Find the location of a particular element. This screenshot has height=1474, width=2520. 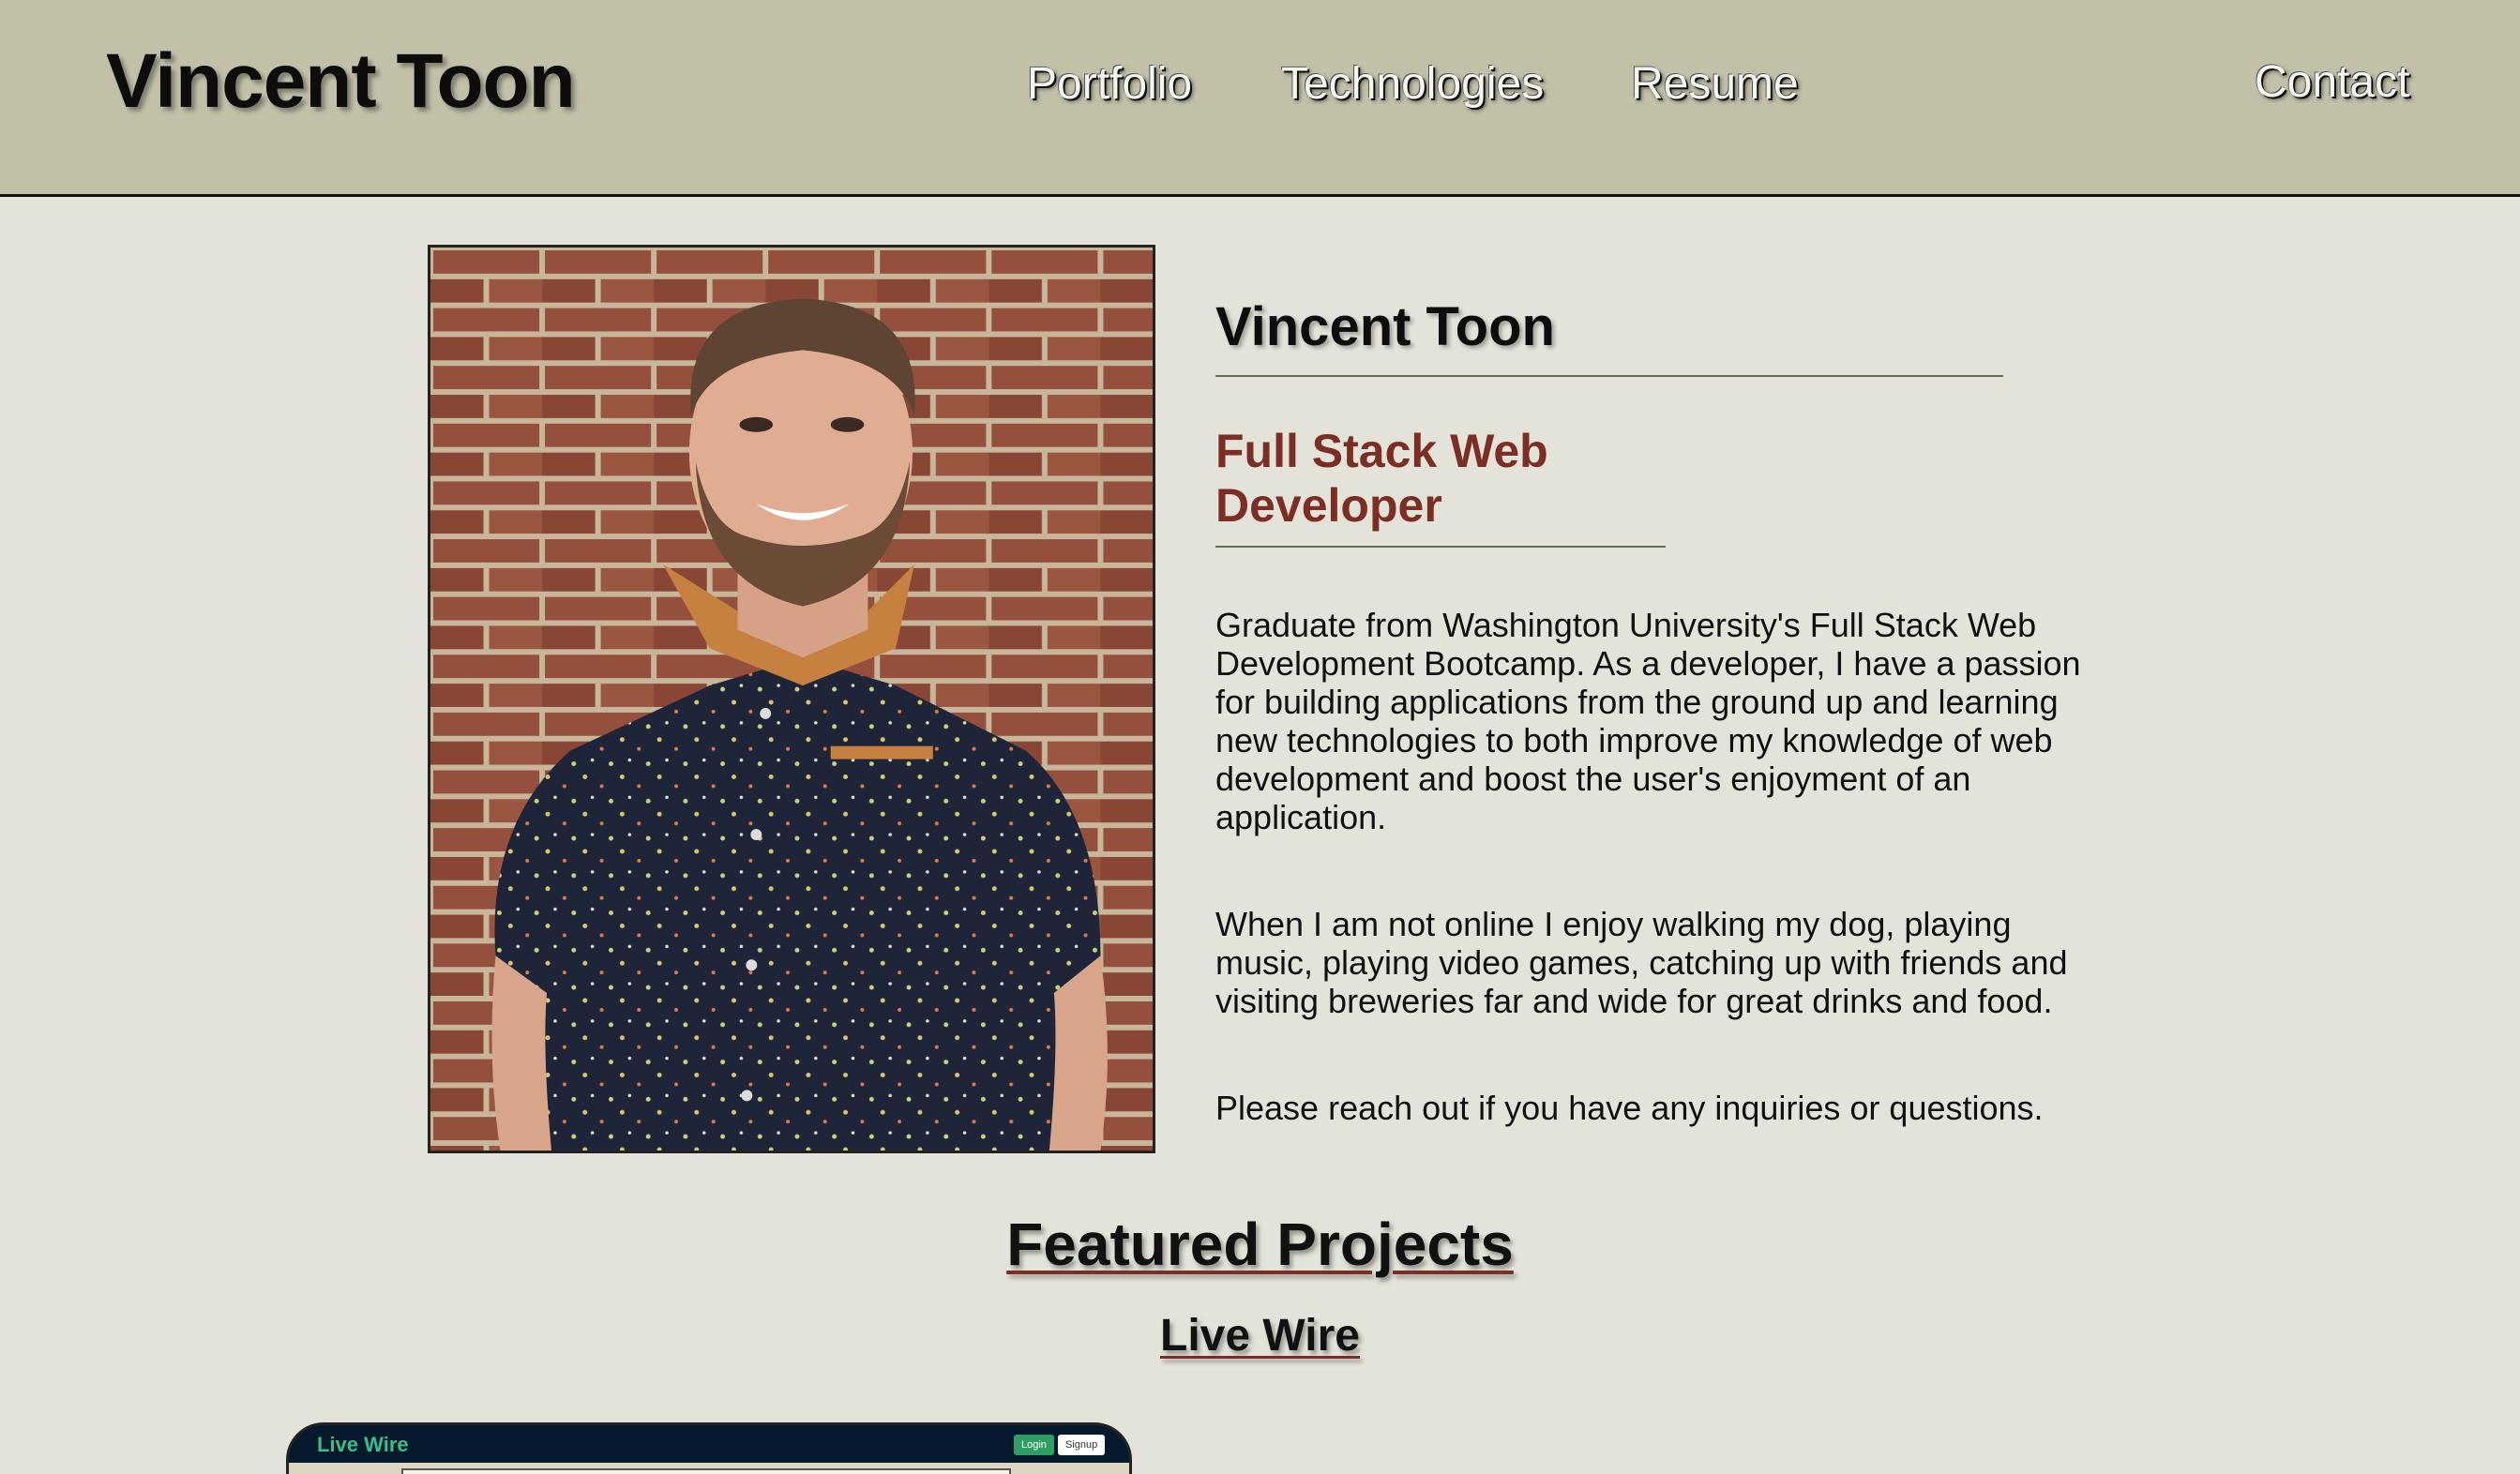

thumbnail-app-title: Live Wire is located at coordinates (363, 1444).